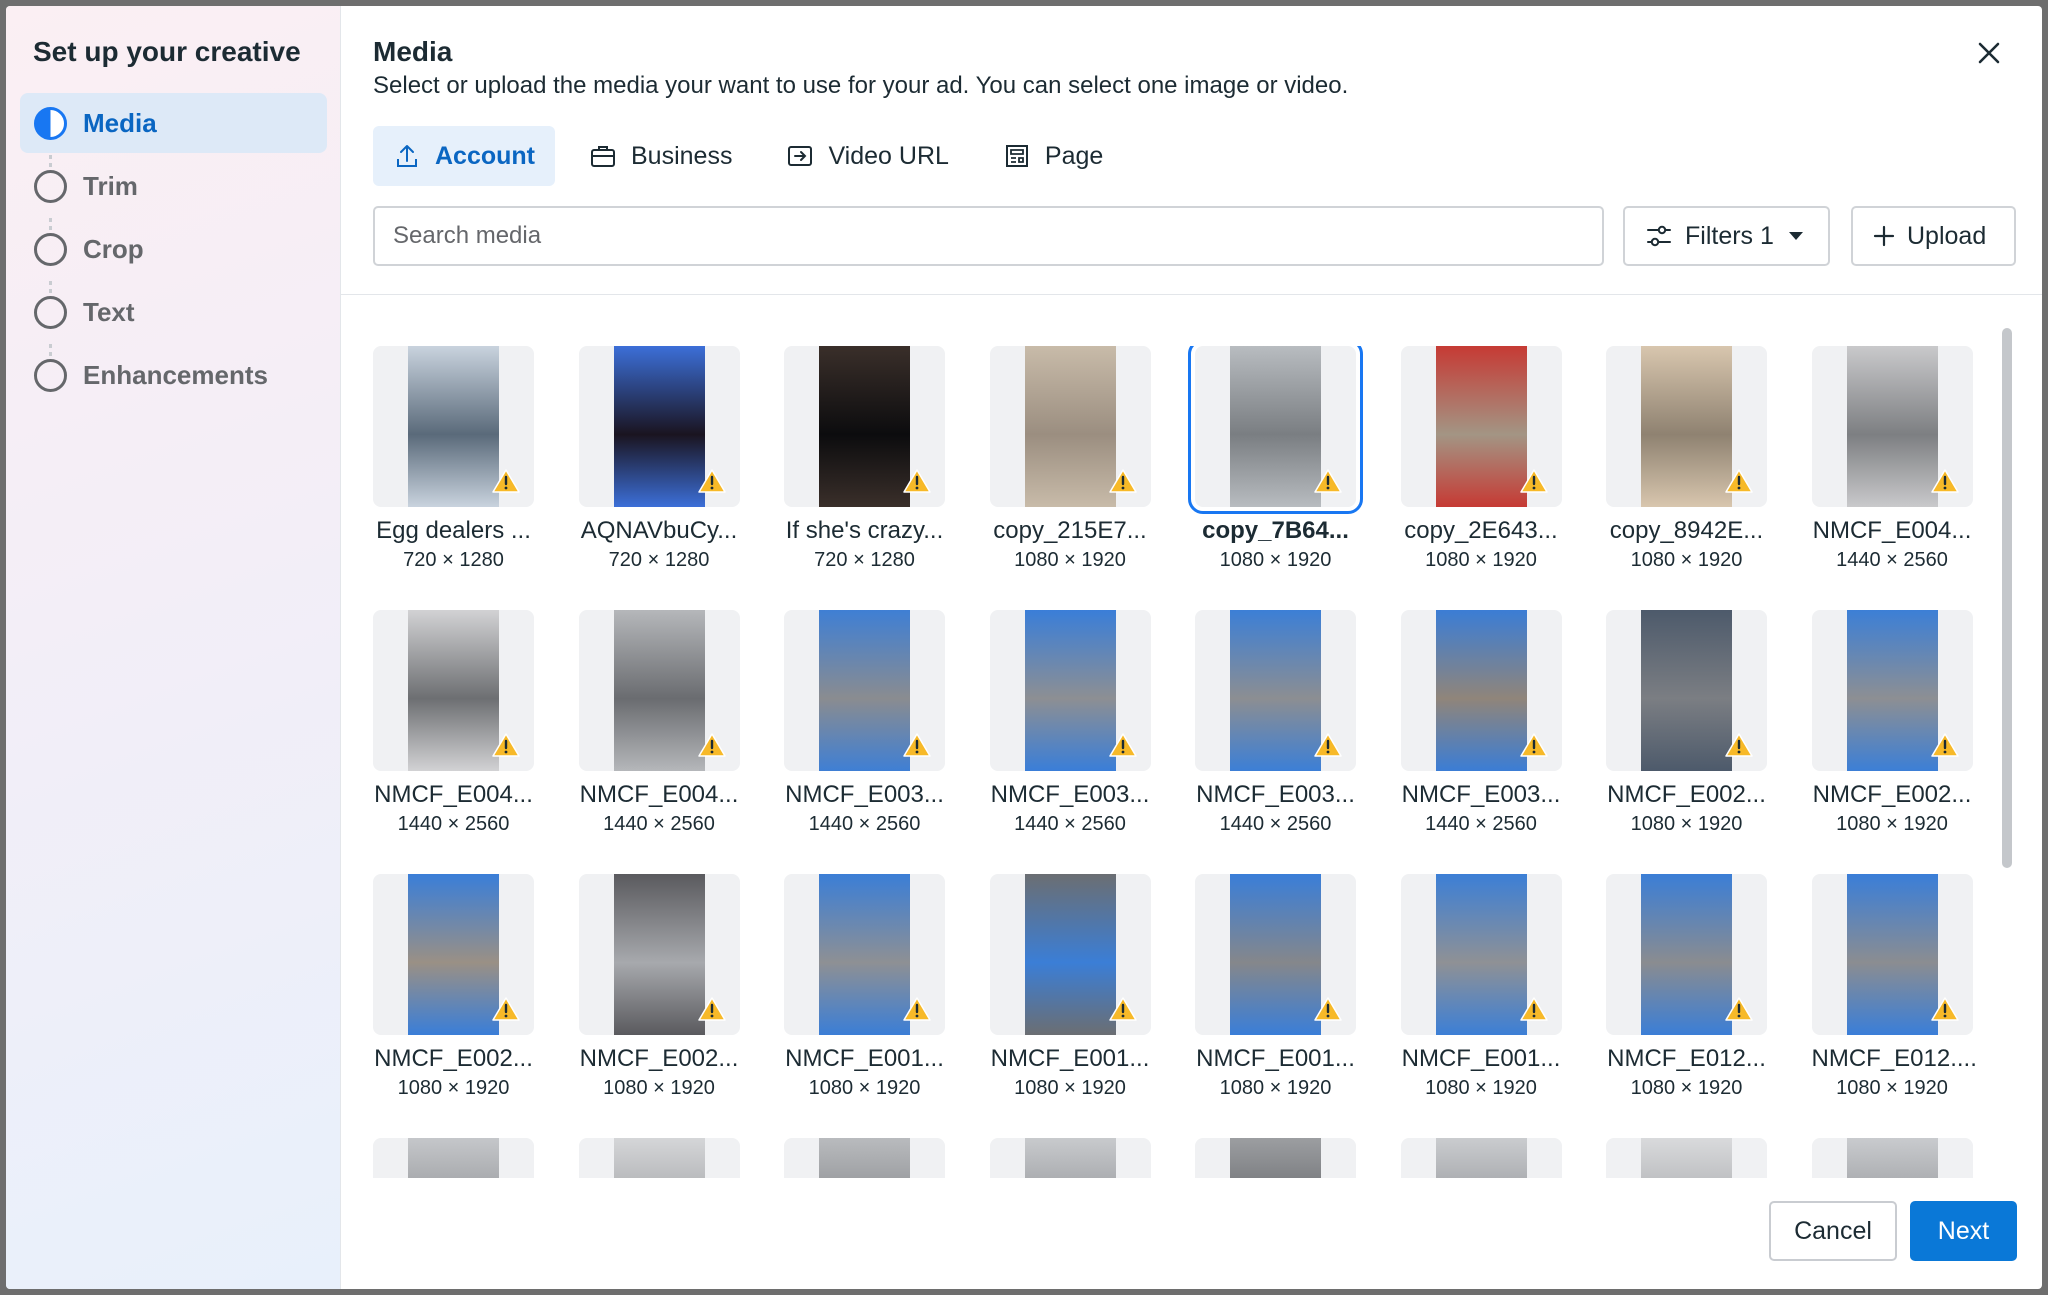  Describe the element at coordinates (173, 319) in the screenshot. I see `step-text: Text` at that location.